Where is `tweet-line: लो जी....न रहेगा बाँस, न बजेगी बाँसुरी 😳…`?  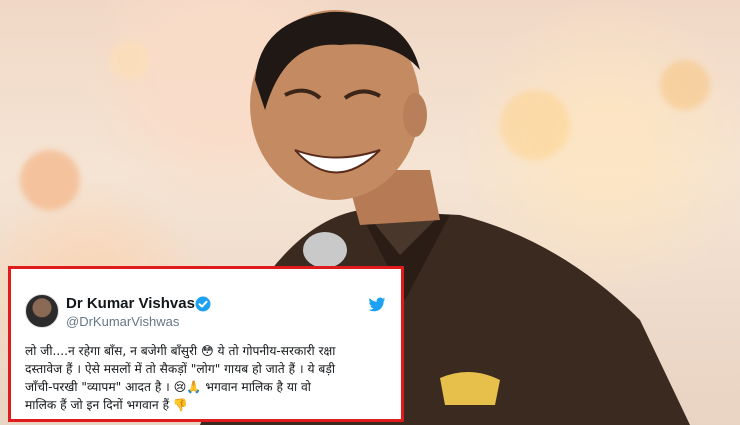 tweet-line: लो जी....न रहेगा बाँस, न बजेगी बाँसुरी 😳… is located at coordinates (180, 351).